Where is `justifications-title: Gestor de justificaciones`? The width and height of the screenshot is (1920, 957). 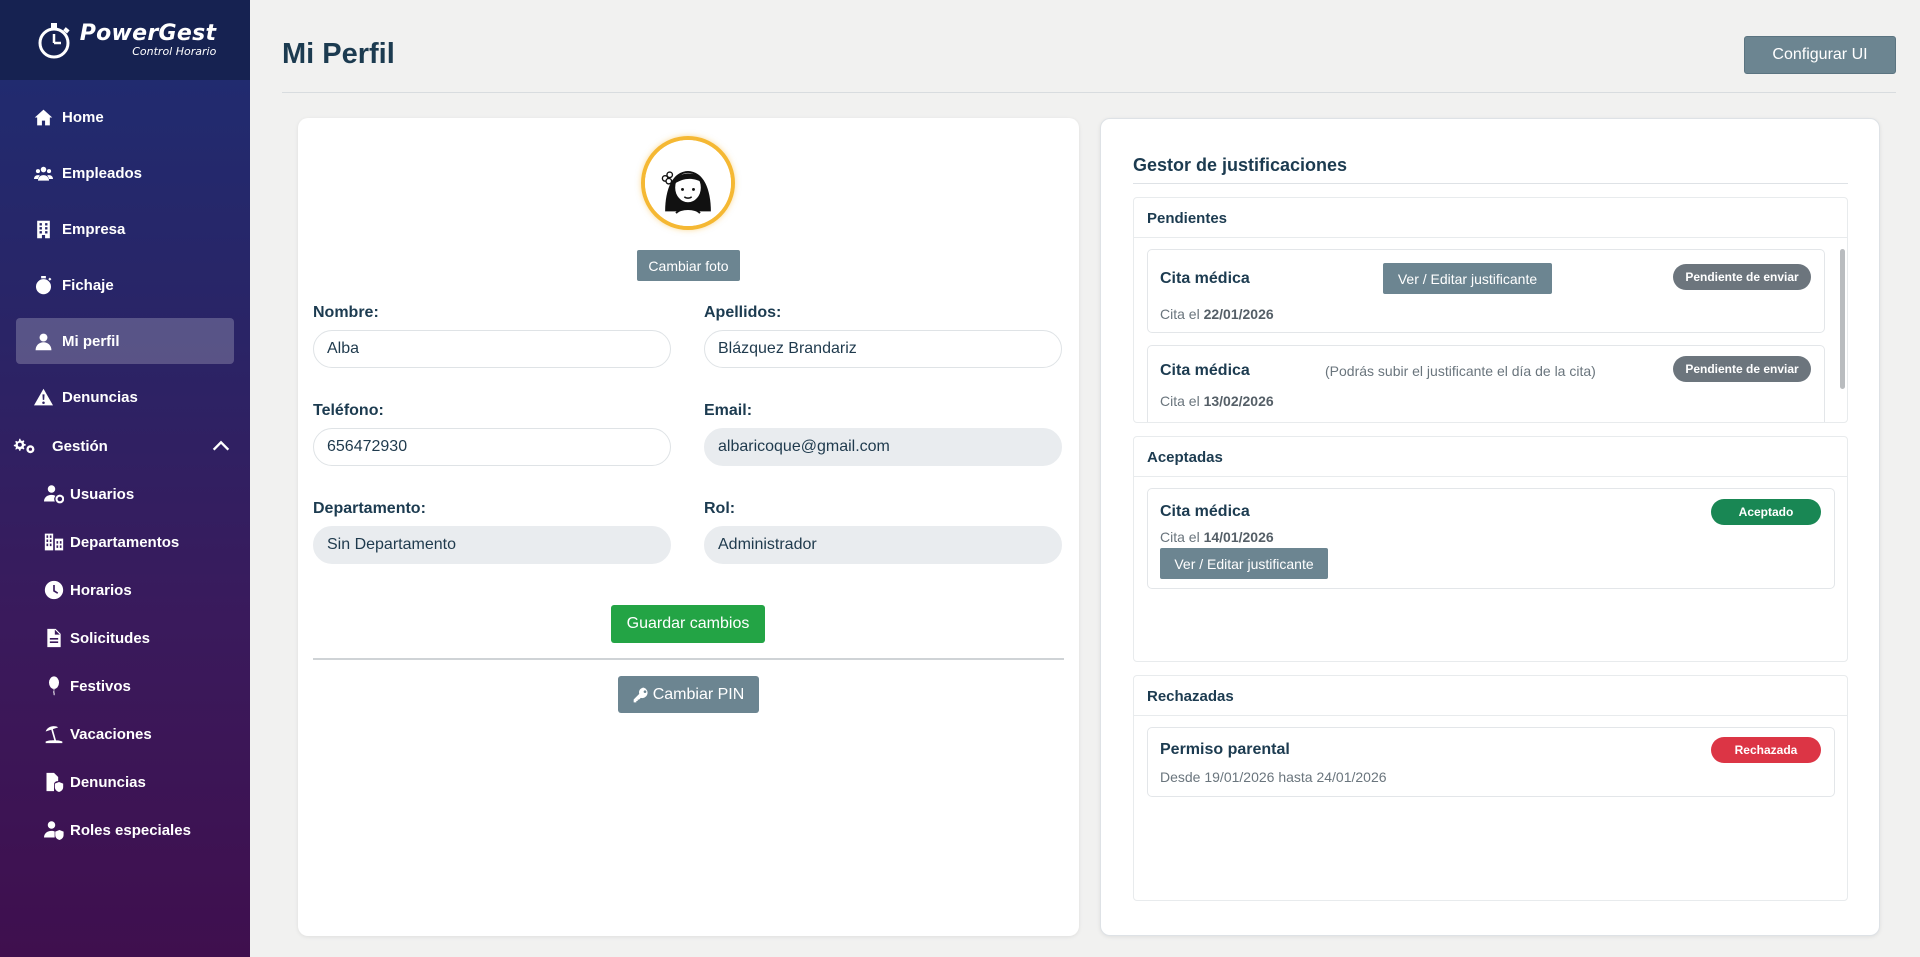
justifications-title: Gestor de justificaciones is located at coordinates (1240, 165).